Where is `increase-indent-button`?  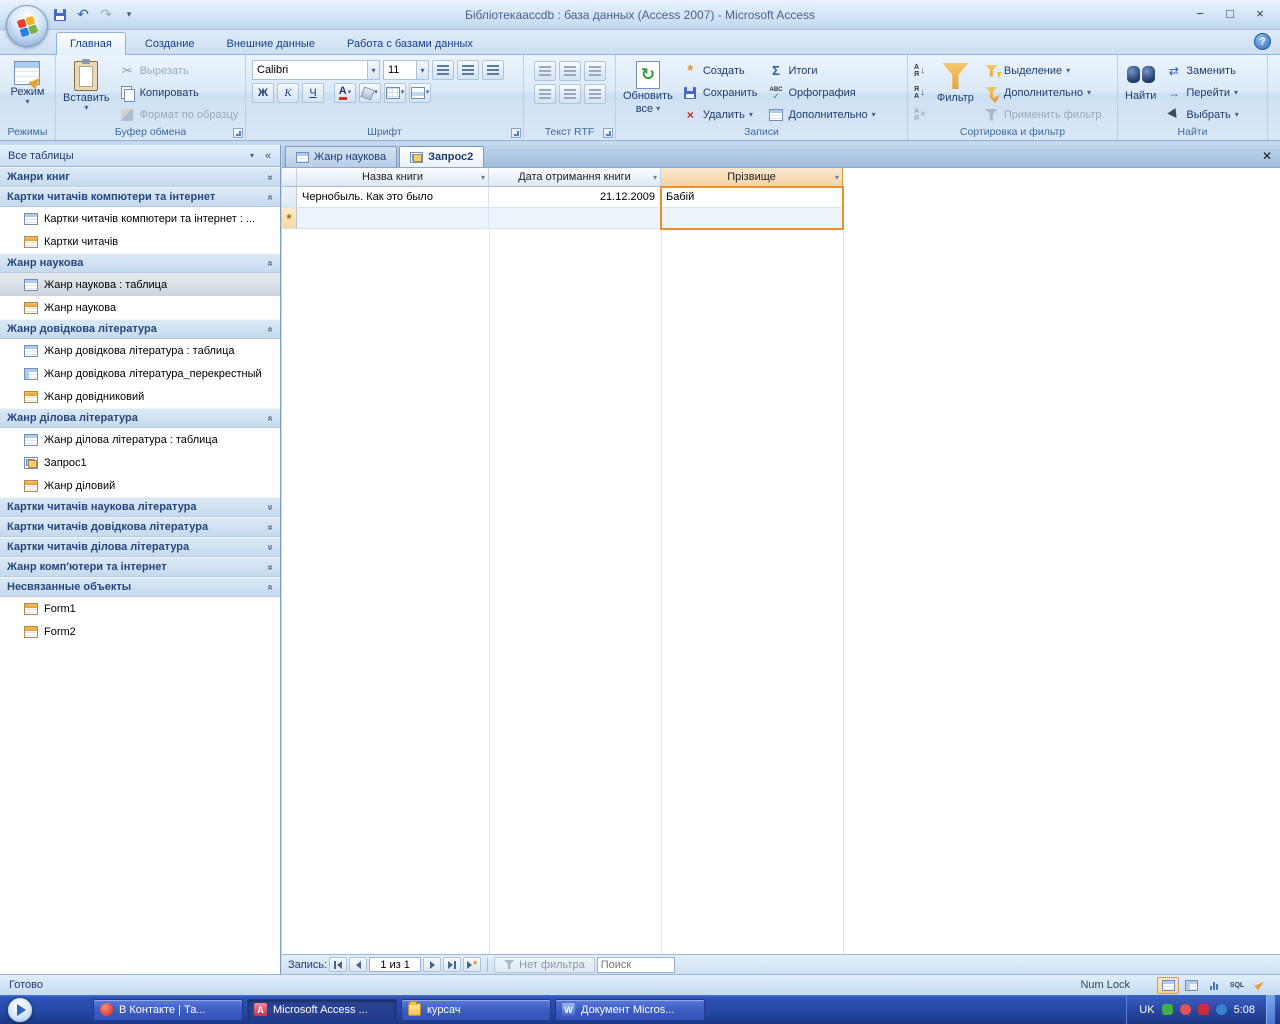 increase-indent-button is located at coordinates (569, 71).